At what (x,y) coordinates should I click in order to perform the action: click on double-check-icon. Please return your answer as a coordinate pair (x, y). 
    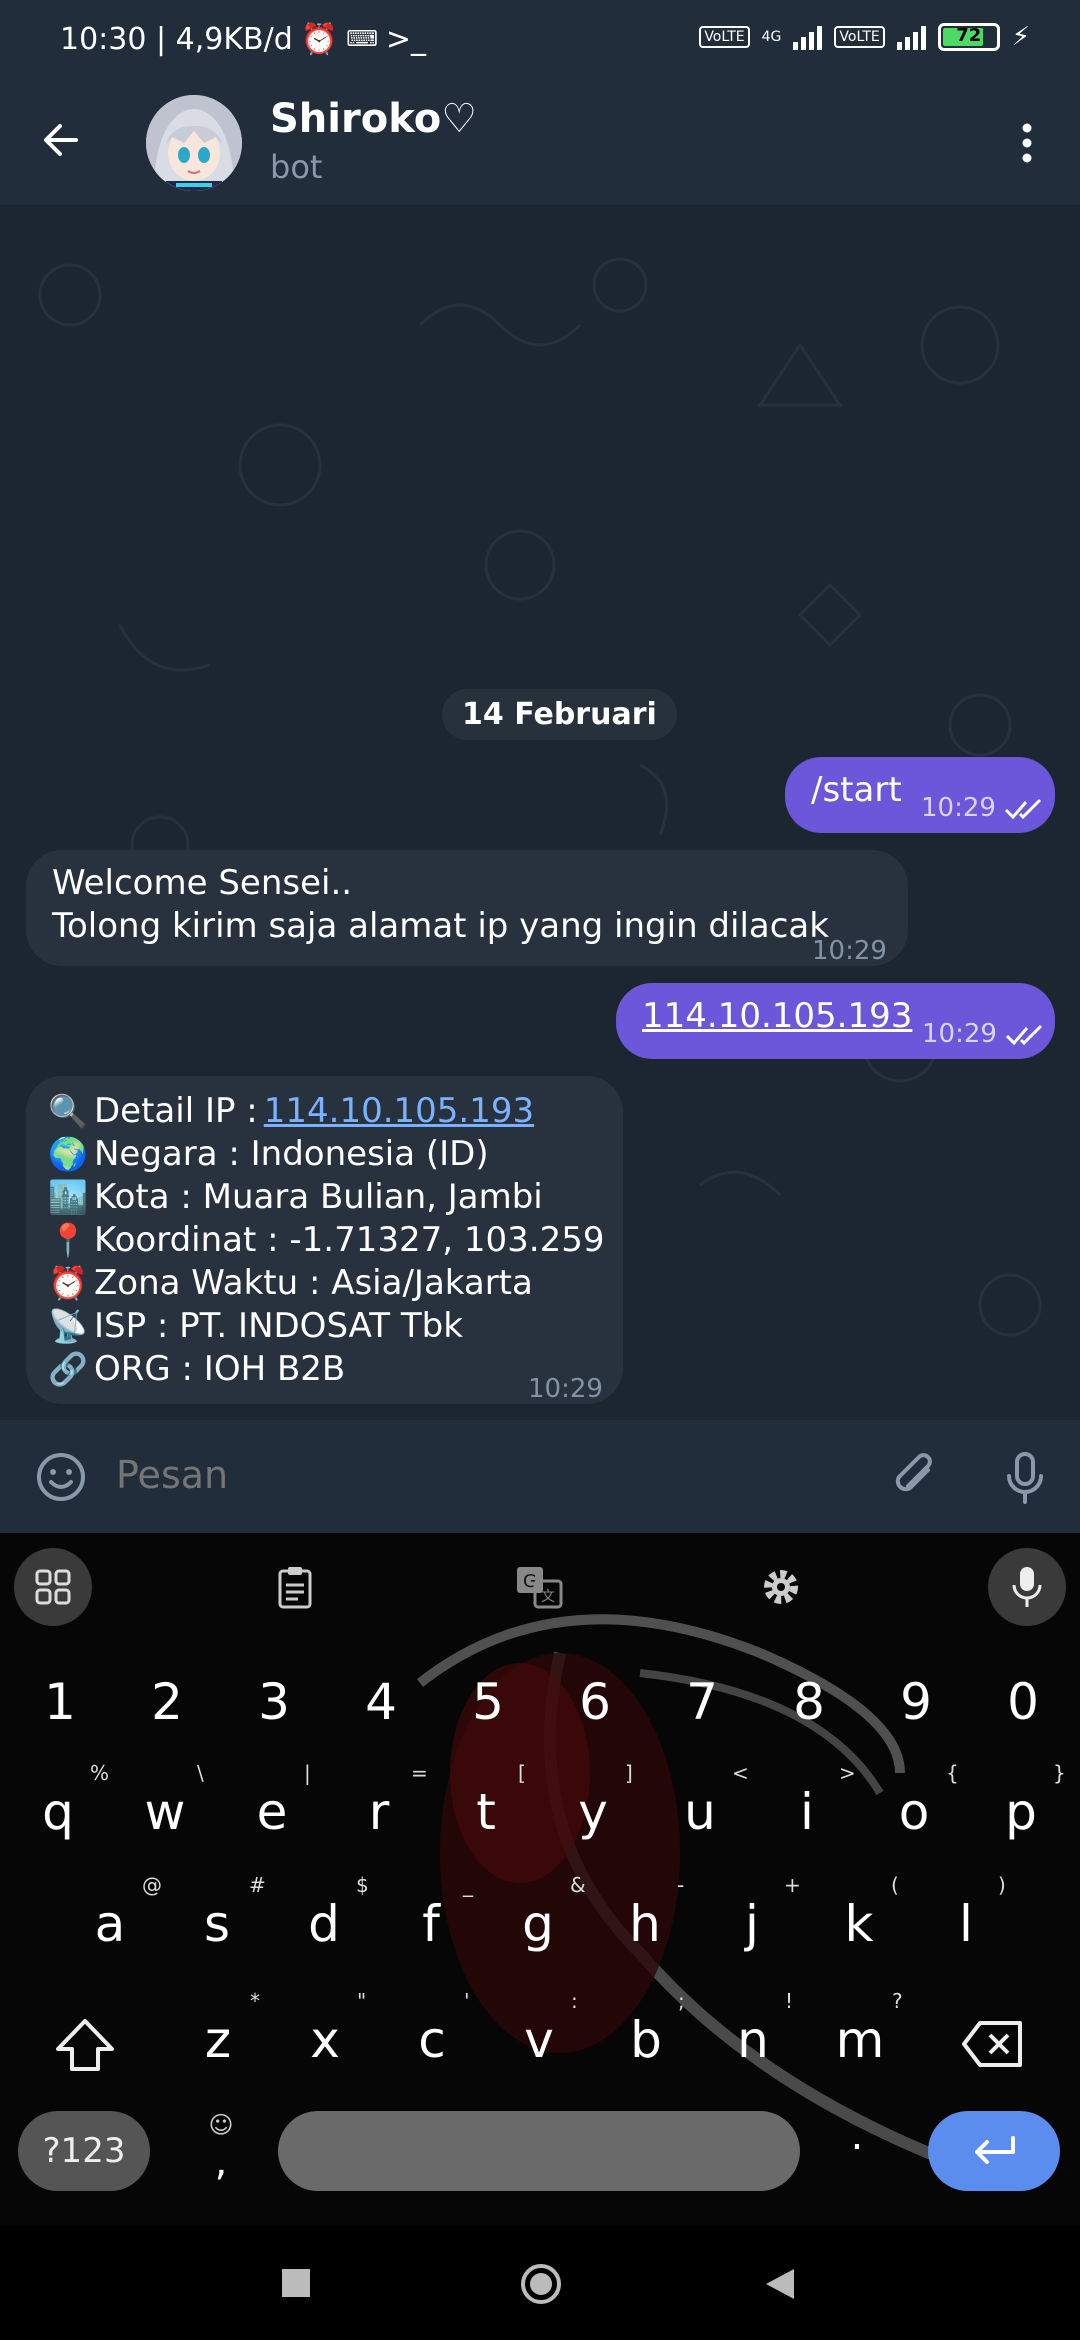
    Looking at the image, I should click on (1023, 1034).